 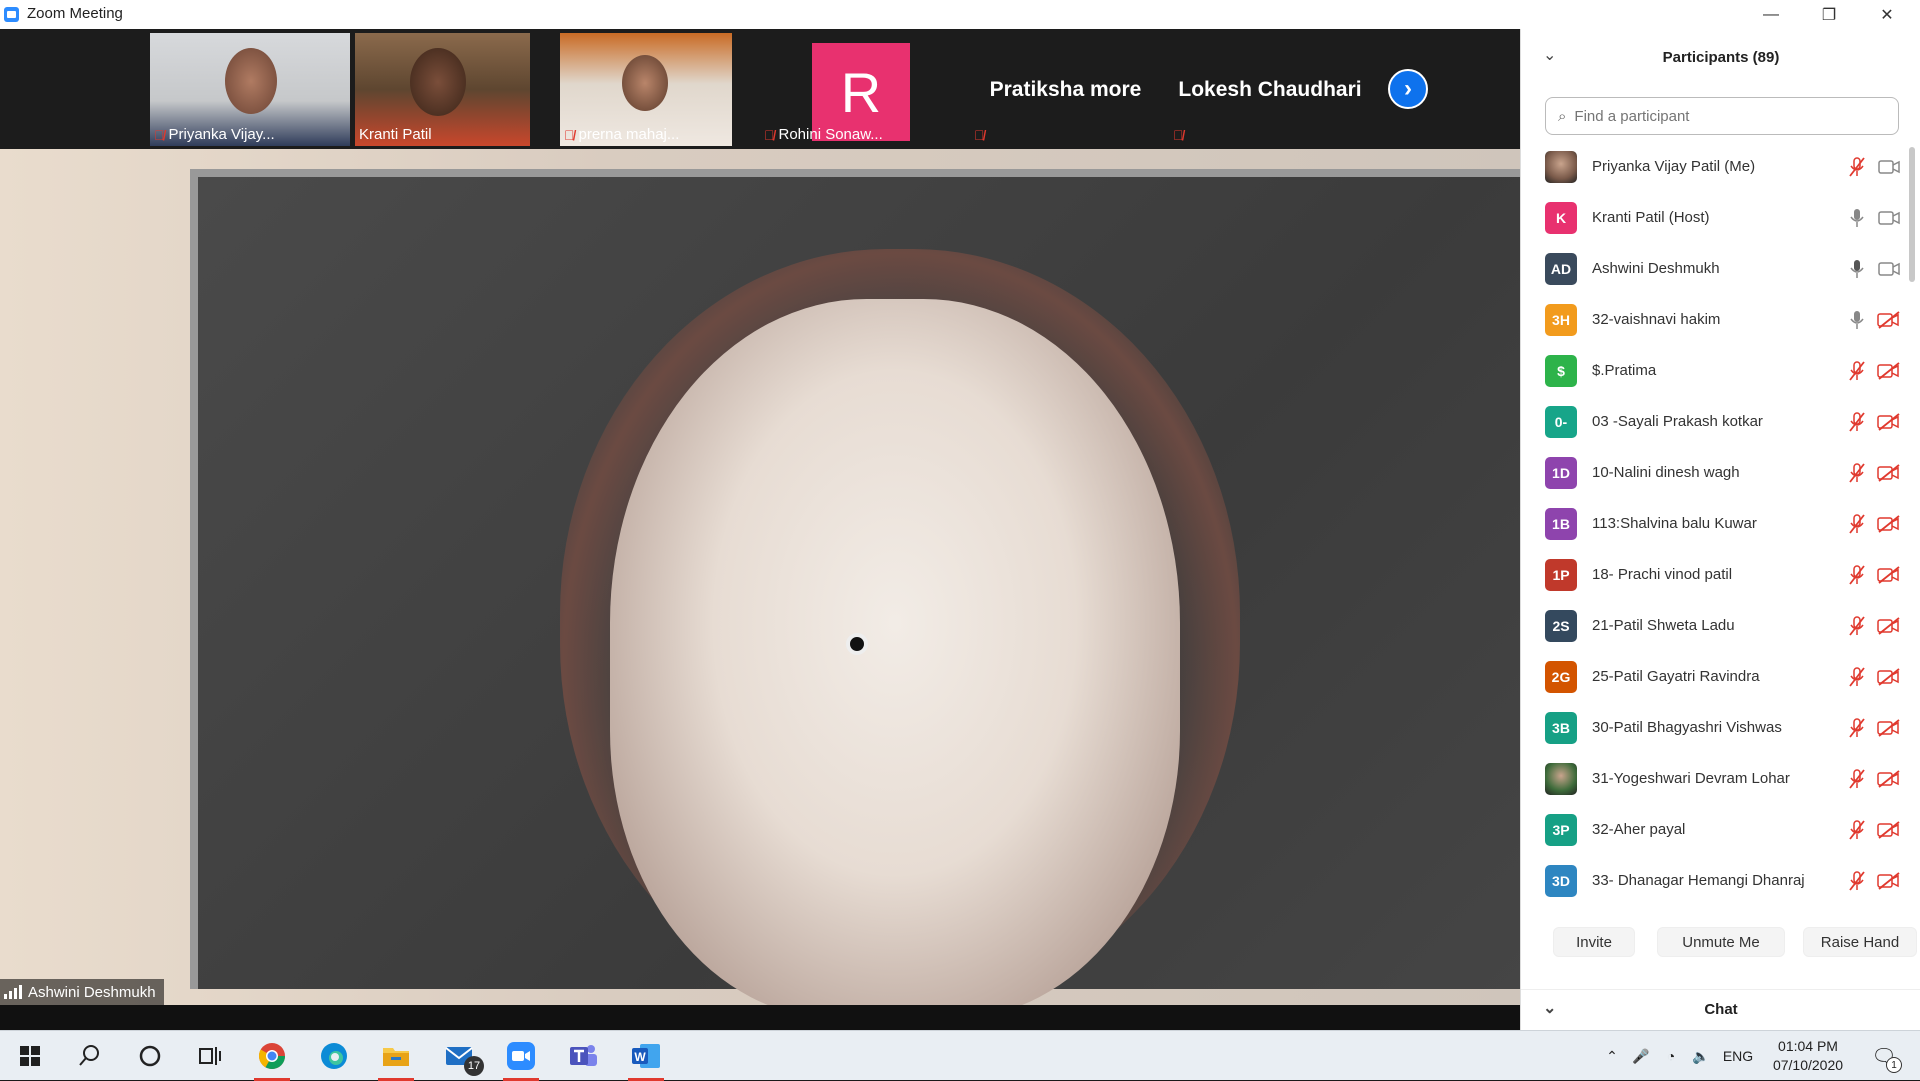 What do you see at coordinates (11, 14) in the screenshot?
I see `zoom-app-icon` at bounding box center [11, 14].